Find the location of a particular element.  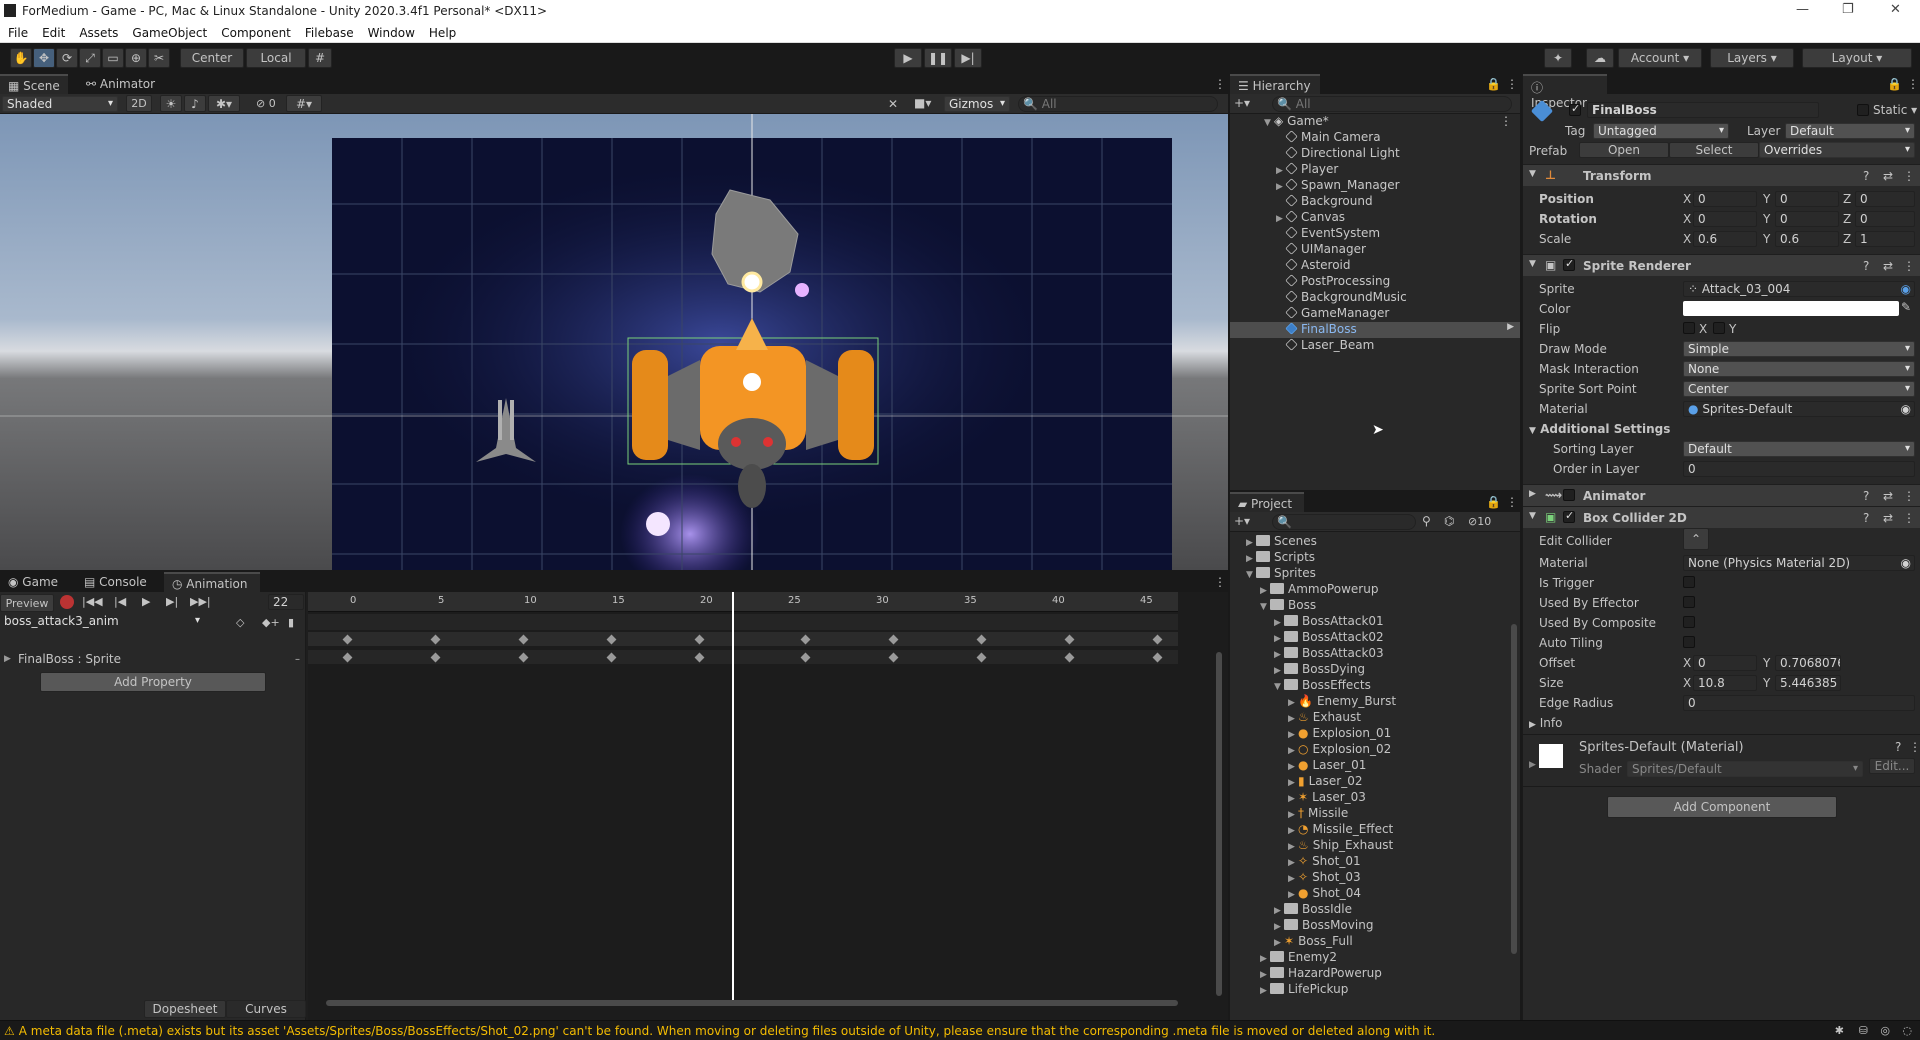

project-item: ▶ LifePickup is located at coordinates (1304, 990).